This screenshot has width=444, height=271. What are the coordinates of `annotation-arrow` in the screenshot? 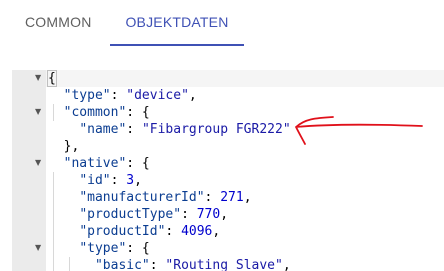 It's located at (359, 130).